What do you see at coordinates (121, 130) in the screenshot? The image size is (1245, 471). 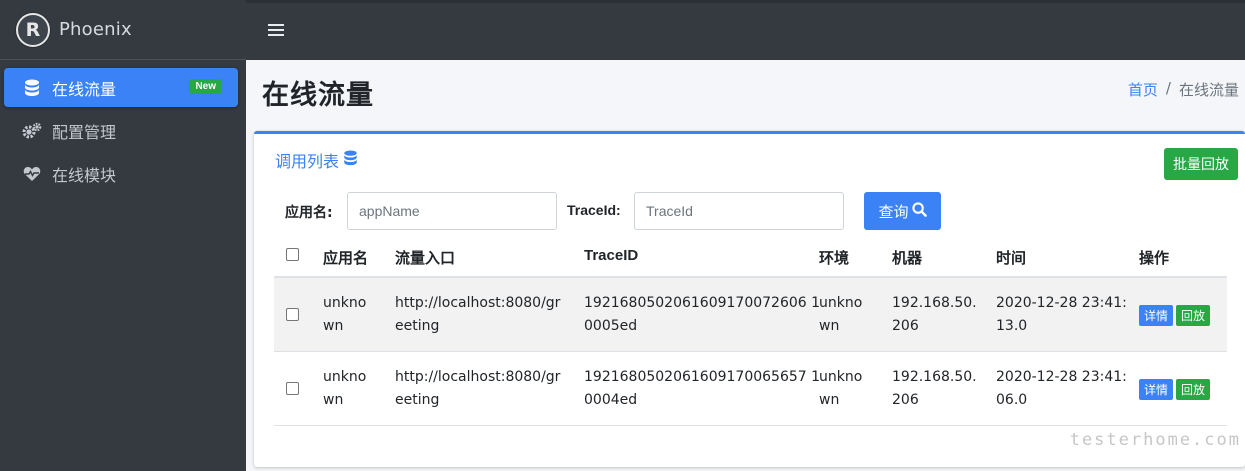 I see `sidebar-item-config: 配置管理` at bounding box center [121, 130].